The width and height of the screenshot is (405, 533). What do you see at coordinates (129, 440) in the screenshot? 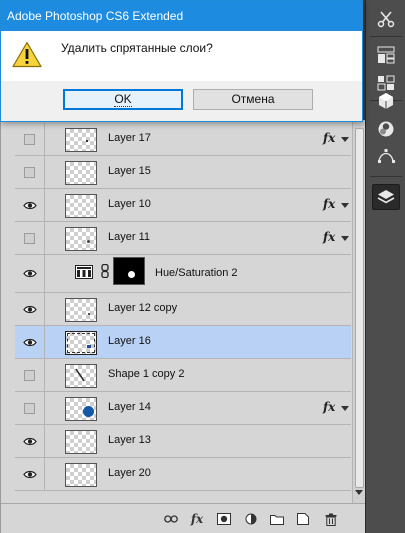
I see `layer-name: Layer 13` at bounding box center [129, 440].